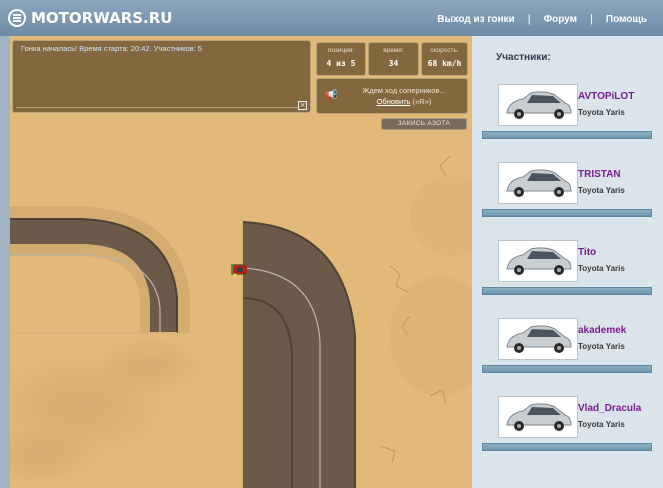 The width and height of the screenshot is (663, 488). What do you see at coordinates (302, 105) in the screenshot?
I see `close-icon: ×` at bounding box center [302, 105].